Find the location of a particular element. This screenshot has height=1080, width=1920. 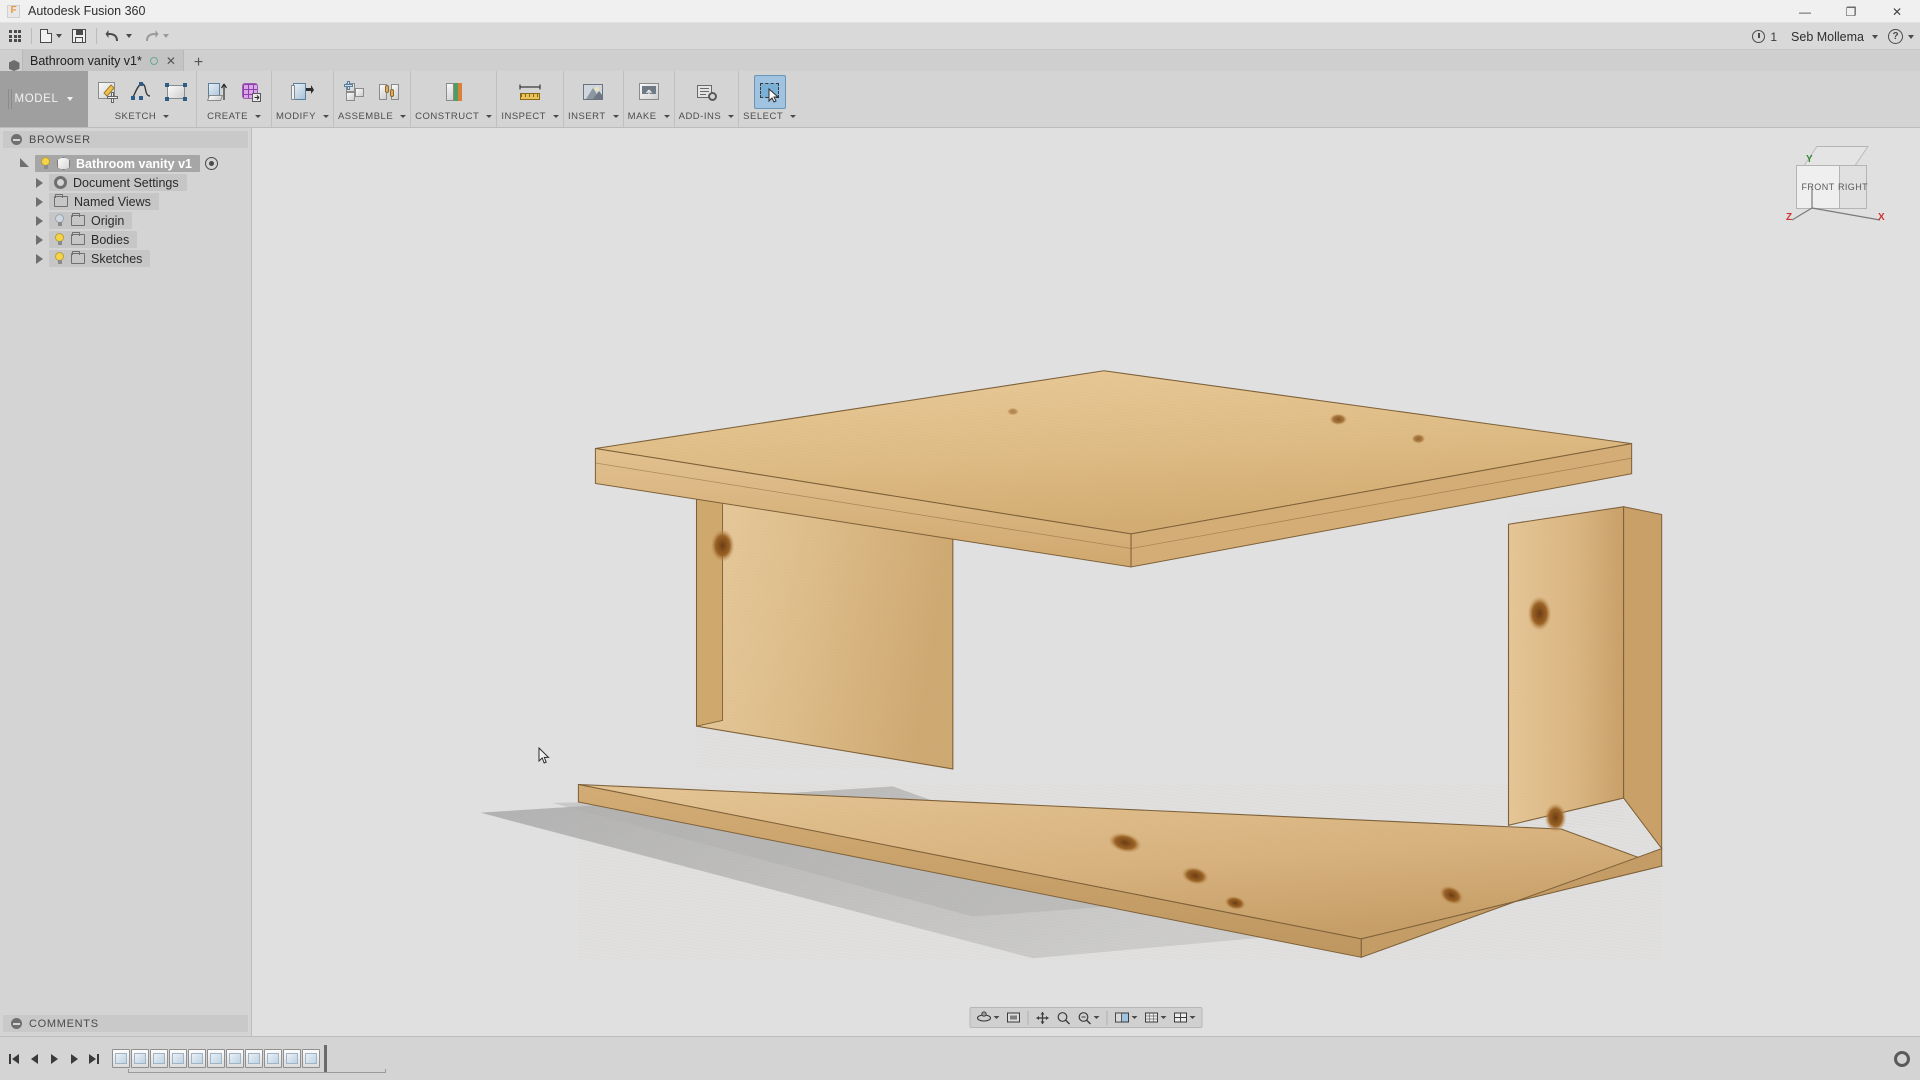

minimize-button: — is located at coordinates (1805, 11).